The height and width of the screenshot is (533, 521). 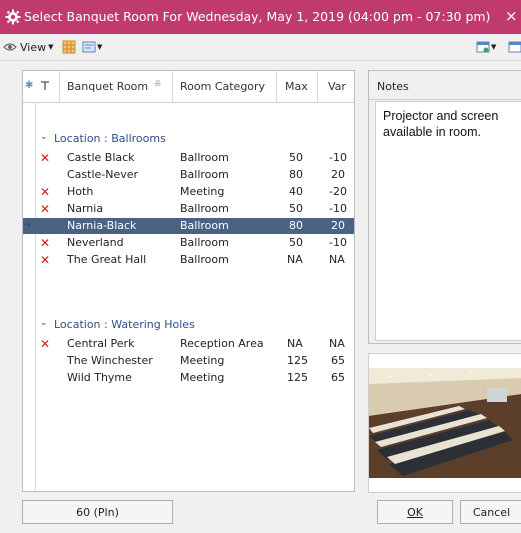 What do you see at coordinates (188, 158) in the screenshot?
I see `table-row: ✕ Castle Black Ballroom 50 -10` at bounding box center [188, 158].